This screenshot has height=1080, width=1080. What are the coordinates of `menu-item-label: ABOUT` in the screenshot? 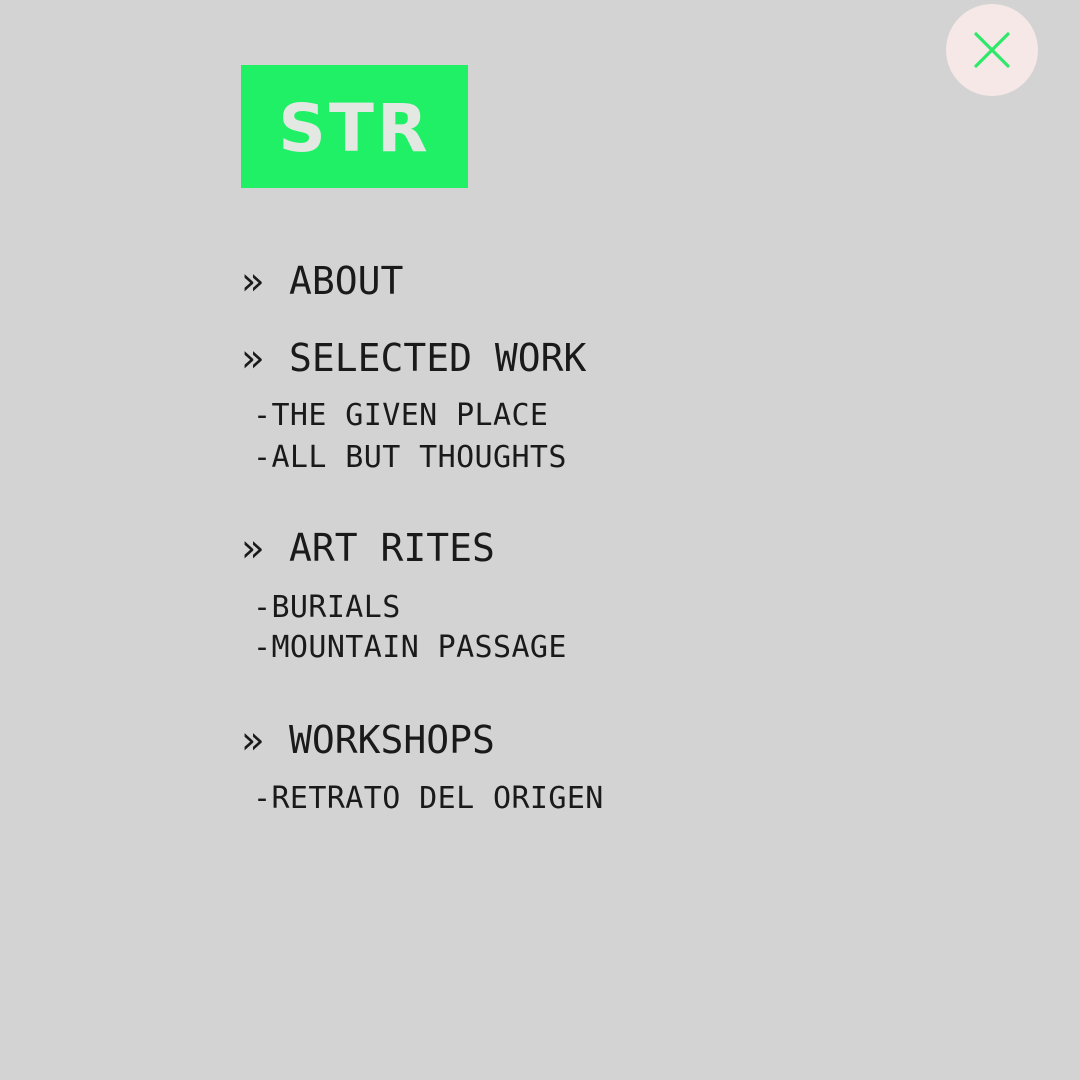 It's located at (346, 281).